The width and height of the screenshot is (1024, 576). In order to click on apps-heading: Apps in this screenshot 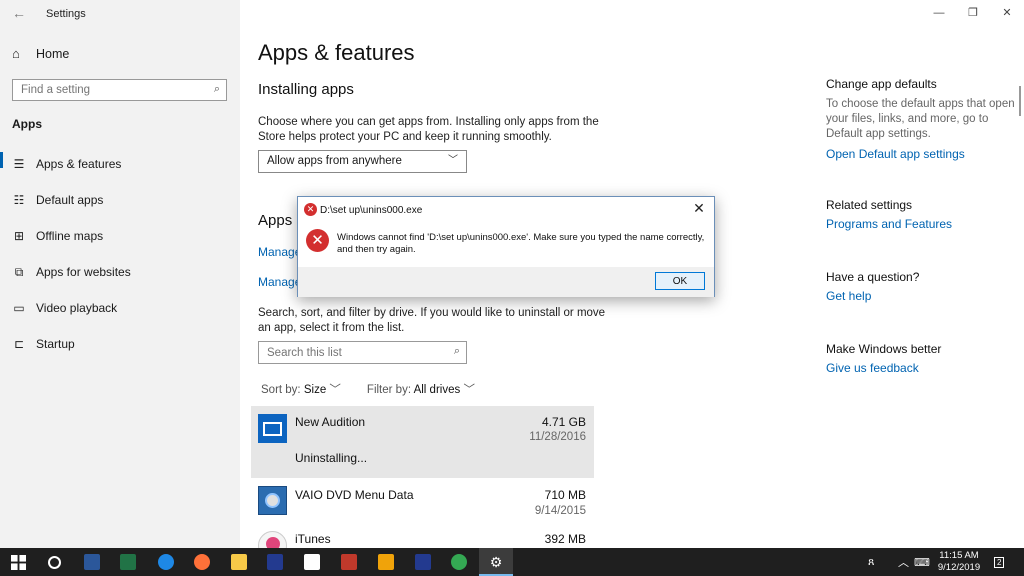, I will do `click(275, 220)`.